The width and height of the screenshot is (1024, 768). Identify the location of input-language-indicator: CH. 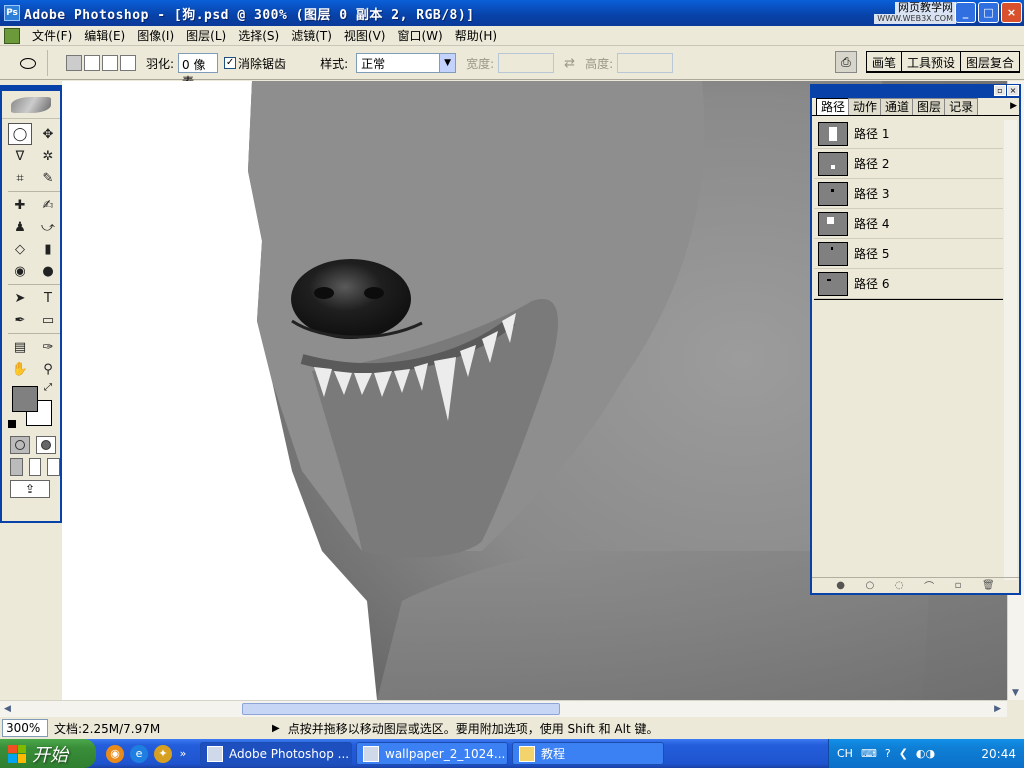
(845, 753).